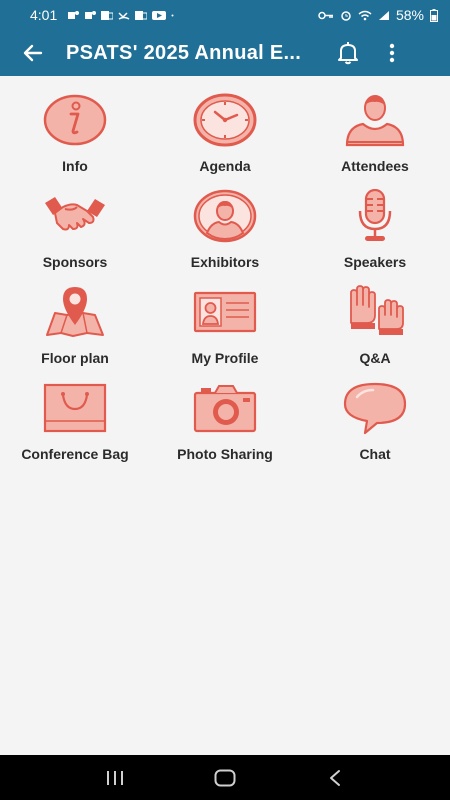 Image resolution: width=450 pixels, height=800 pixels. What do you see at coordinates (225, 120) in the screenshot?
I see `clock-icon` at bounding box center [225, 120].